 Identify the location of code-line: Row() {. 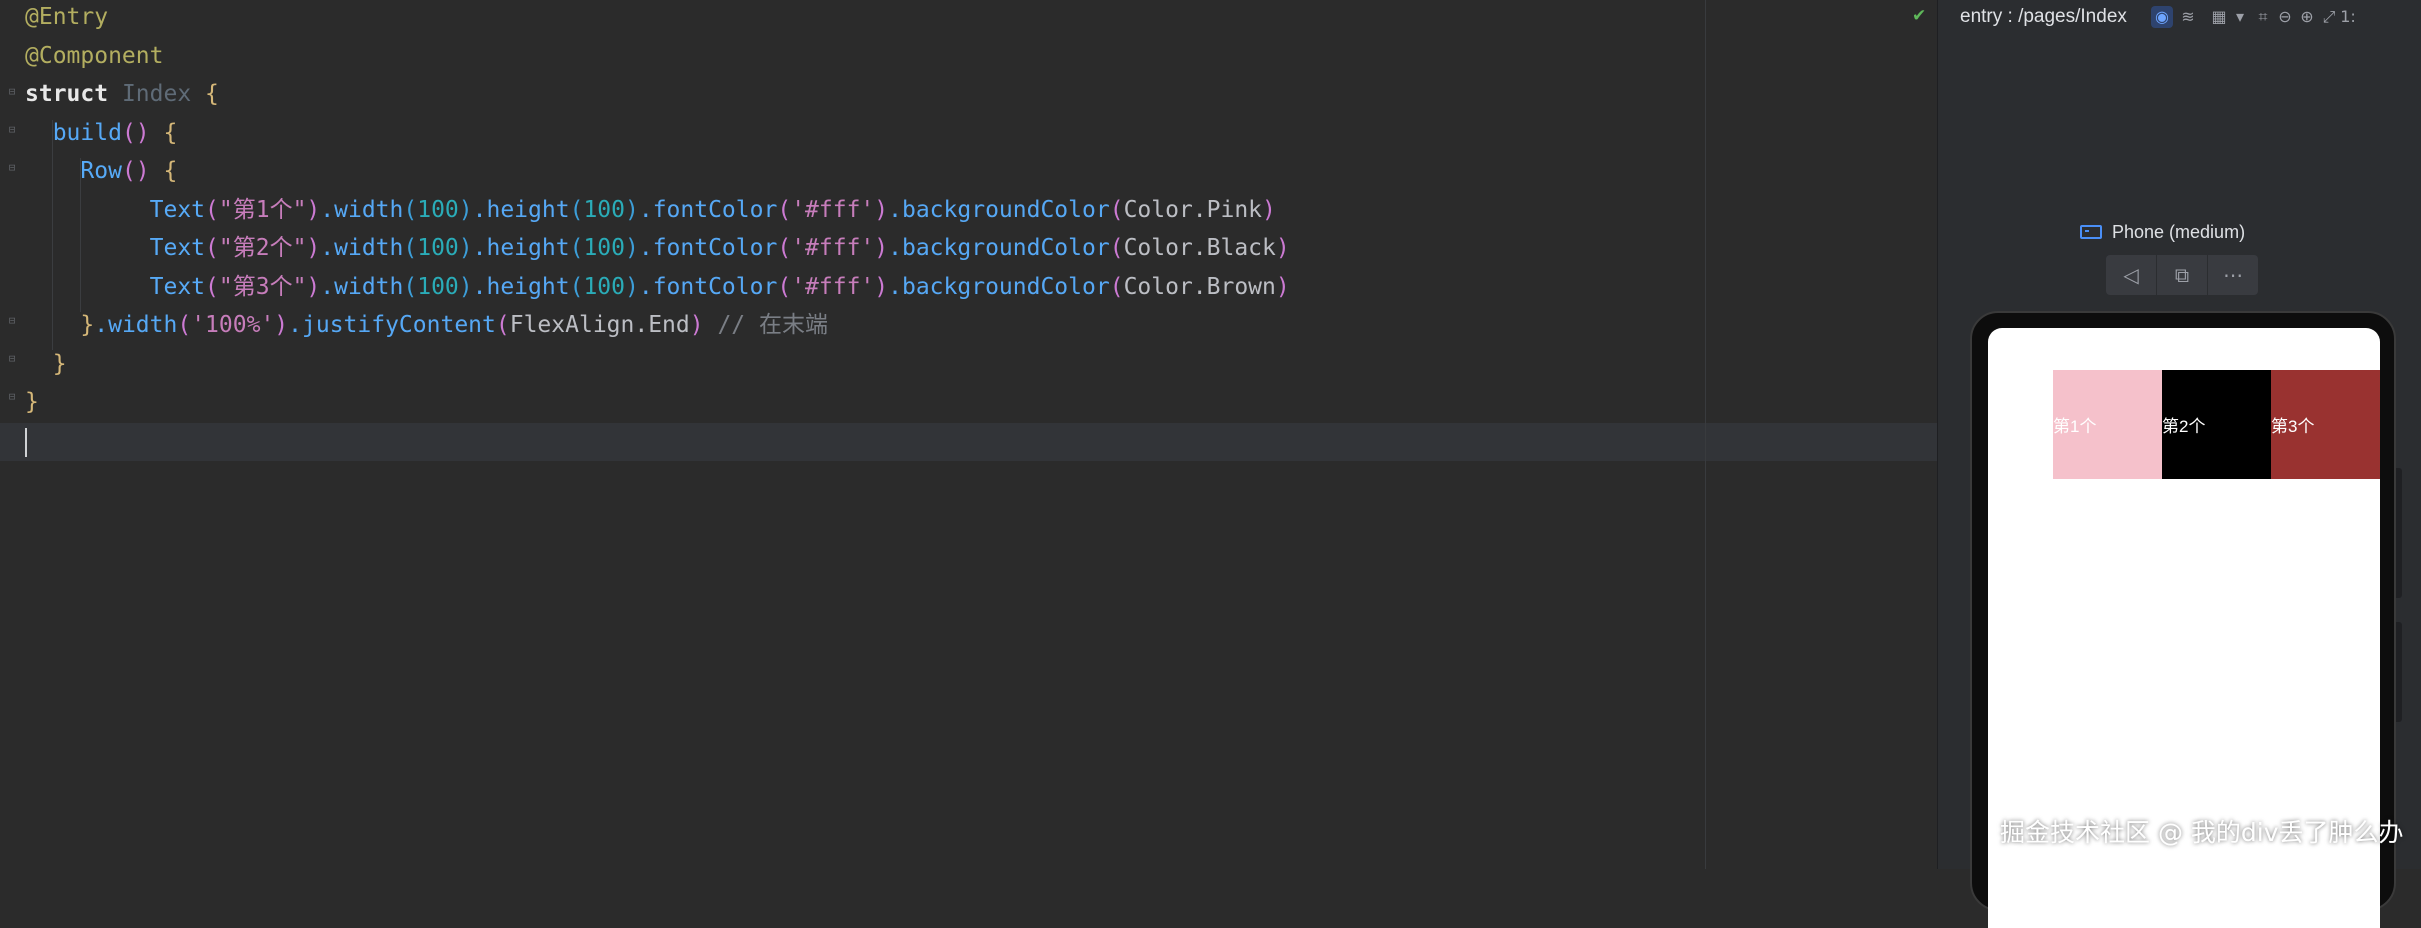
(101, 171).